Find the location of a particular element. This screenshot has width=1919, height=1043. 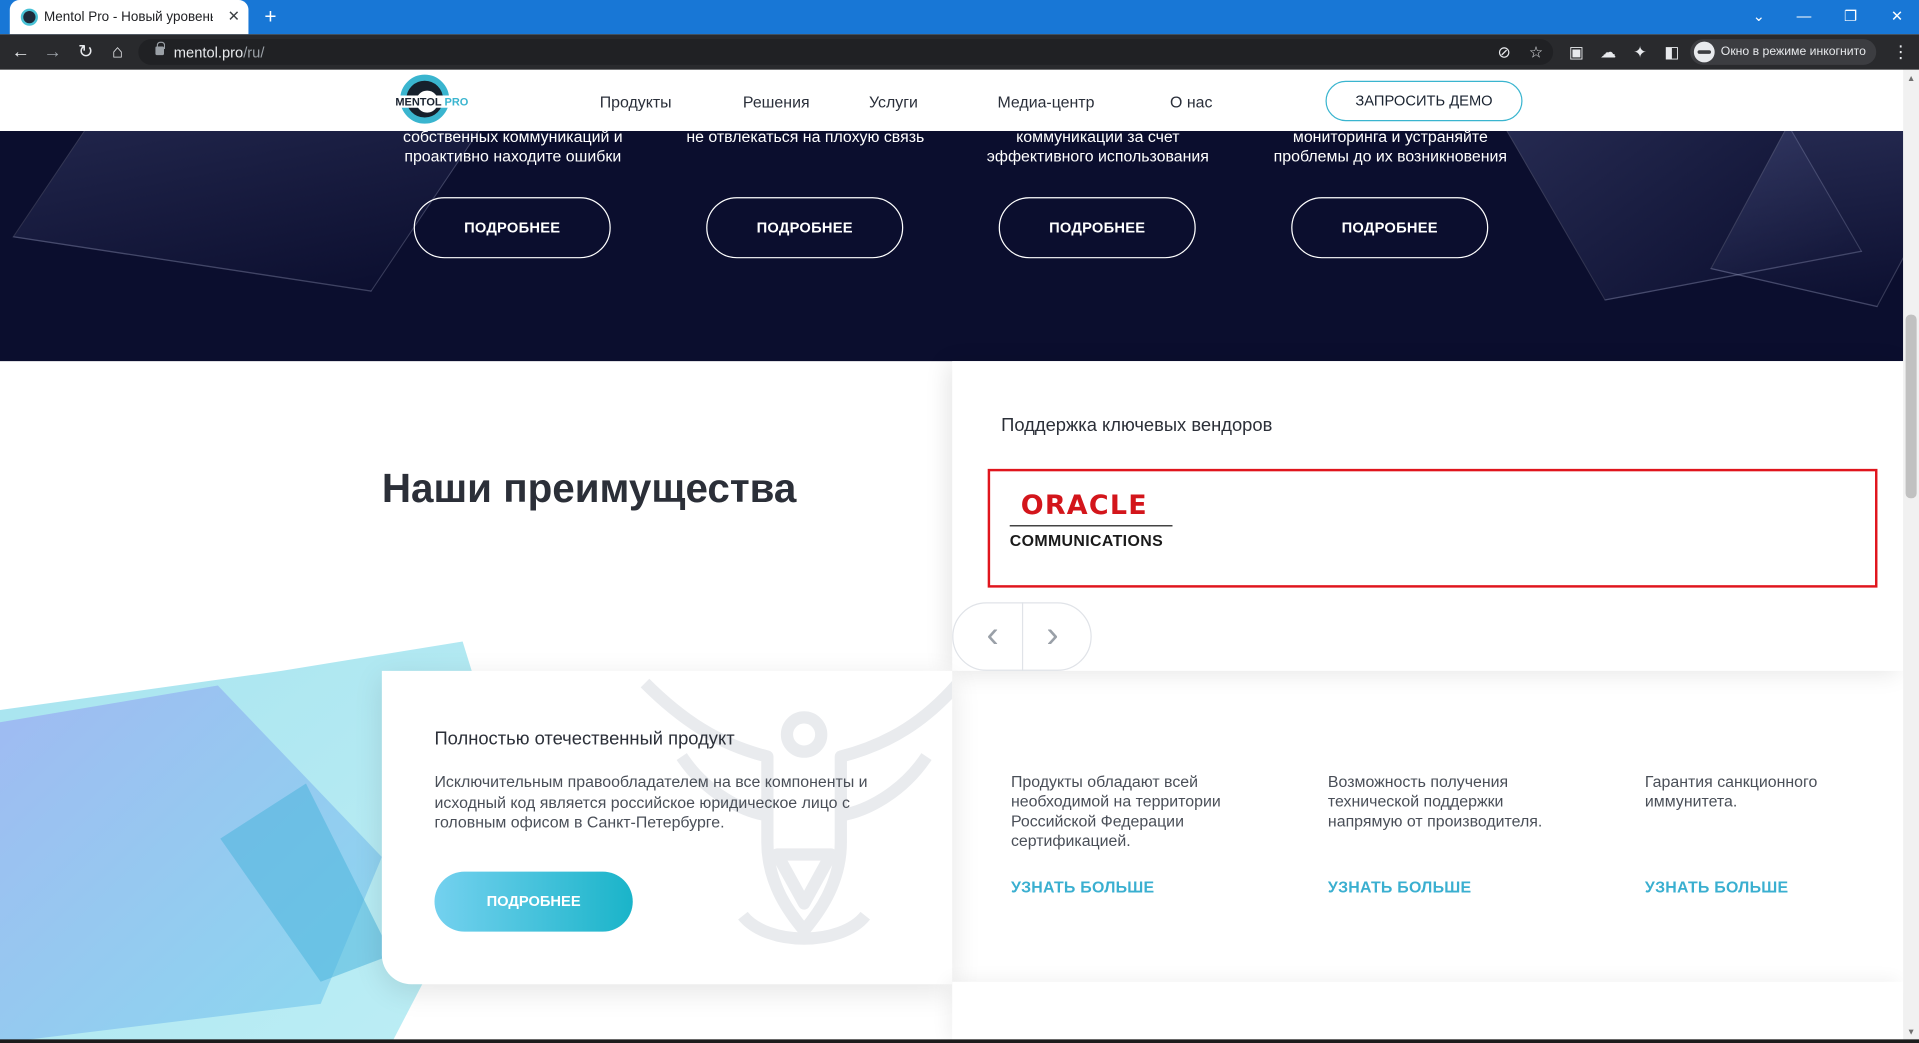

logo-text: MENTOL PRO is located at coordinates (432, 101).